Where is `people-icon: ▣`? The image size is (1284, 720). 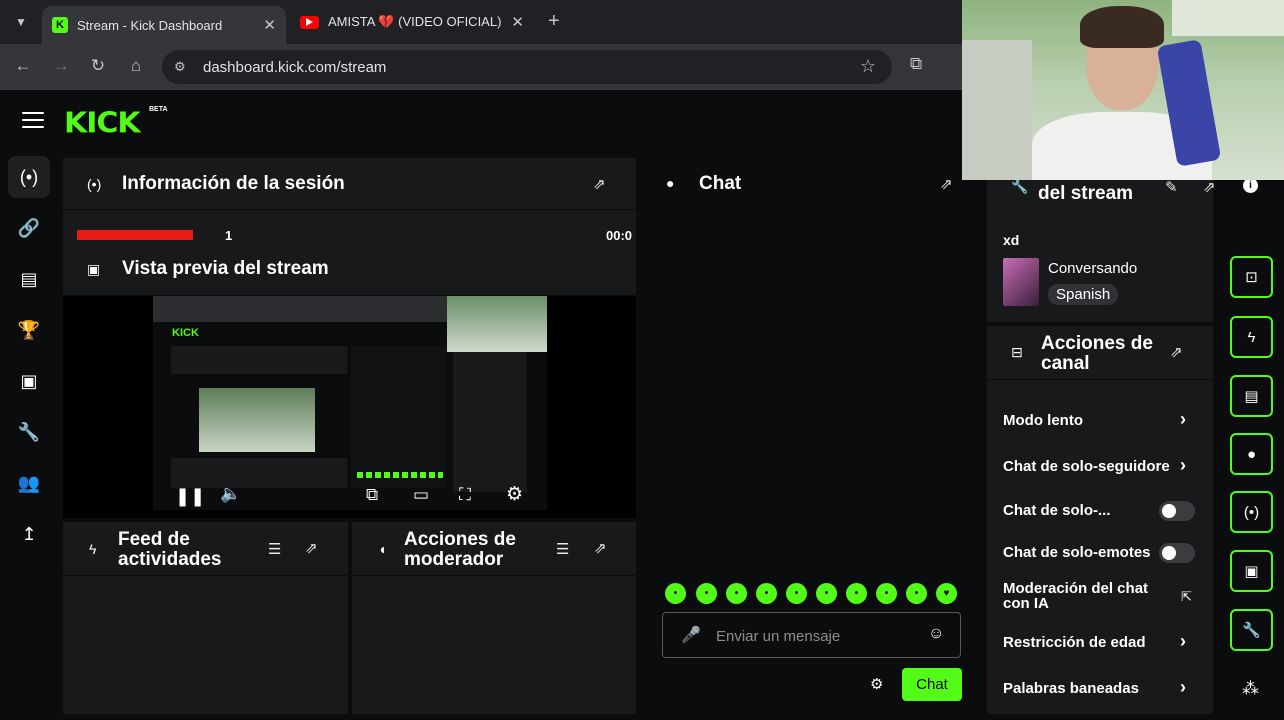
people-icon: ▣ is located at coordinates (1251, 571).